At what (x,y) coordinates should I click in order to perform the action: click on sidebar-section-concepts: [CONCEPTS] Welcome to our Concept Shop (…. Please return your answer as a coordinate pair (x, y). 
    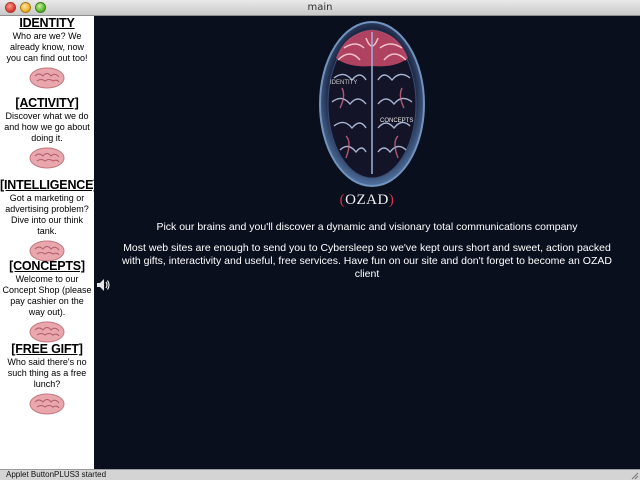
    Looking at the image, I should click on (47, 301).